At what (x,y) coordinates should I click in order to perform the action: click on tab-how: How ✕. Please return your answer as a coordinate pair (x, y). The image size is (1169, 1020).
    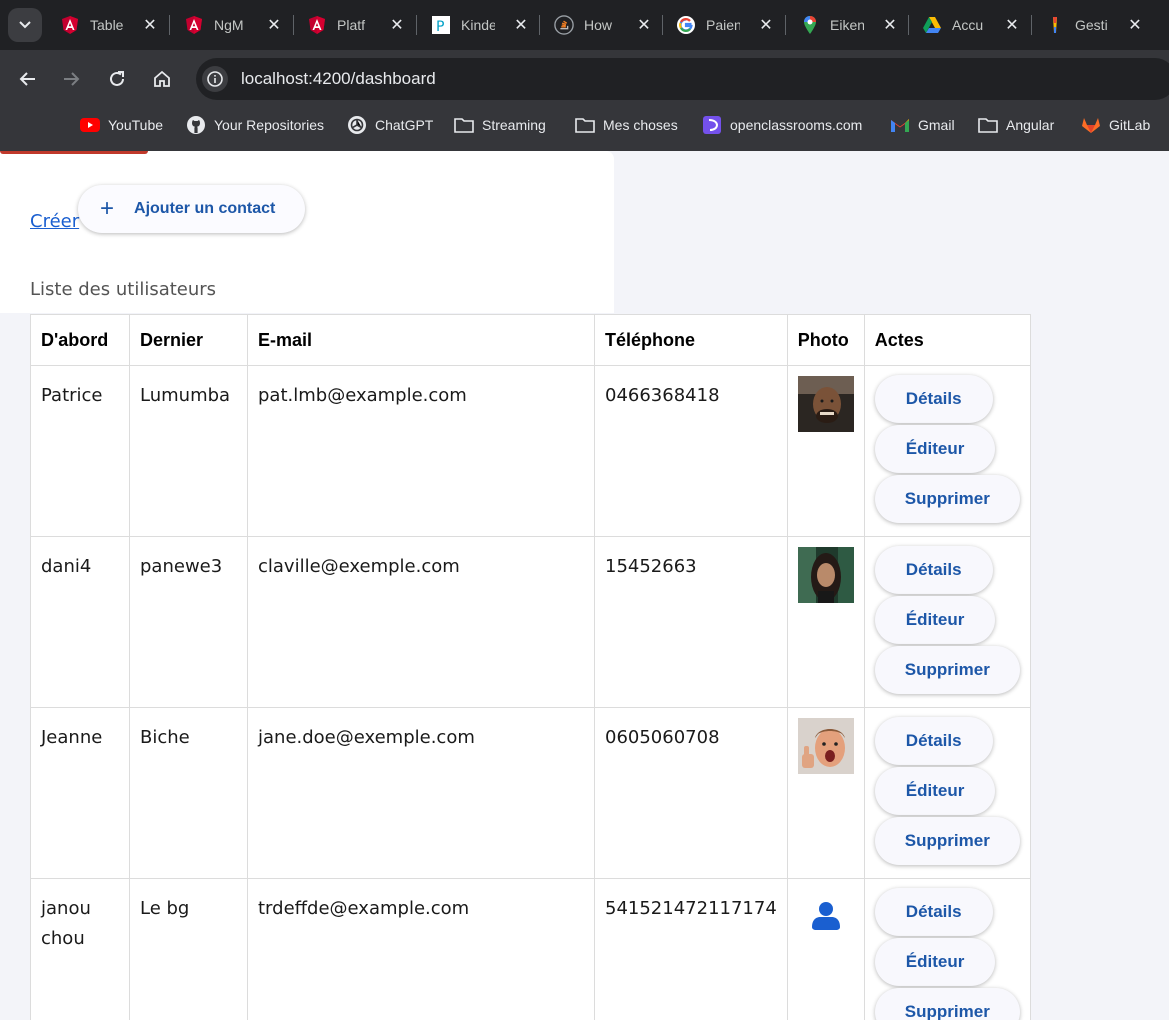
    Looking at the image, I should click on (603, 25).